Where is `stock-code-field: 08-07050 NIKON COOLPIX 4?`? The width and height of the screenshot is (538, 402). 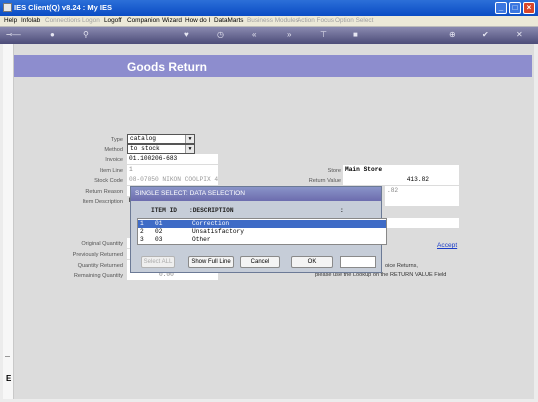
stock-code-field: 08-07050 NIKON COOLPIX 4? is located at coordinates (172, 180).